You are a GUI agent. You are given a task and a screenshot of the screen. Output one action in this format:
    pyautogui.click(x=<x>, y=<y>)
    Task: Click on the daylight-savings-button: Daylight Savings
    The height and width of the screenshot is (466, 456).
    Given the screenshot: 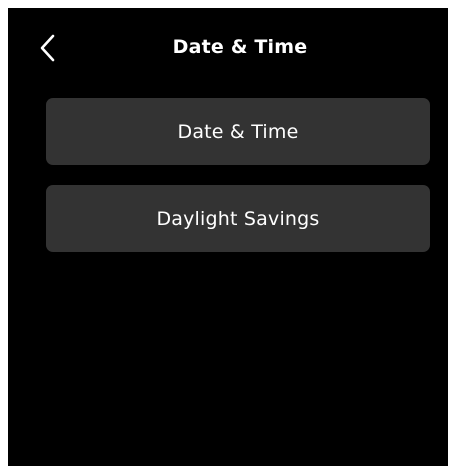 What is the action you would take?
    pyautogui.click(x=238, y=218)
    